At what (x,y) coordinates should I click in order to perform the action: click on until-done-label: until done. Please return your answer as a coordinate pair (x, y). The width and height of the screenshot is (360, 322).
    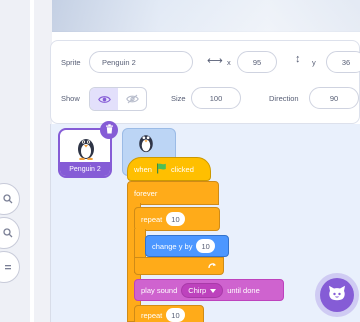
    Looking at the image, I should click on (243, 290).